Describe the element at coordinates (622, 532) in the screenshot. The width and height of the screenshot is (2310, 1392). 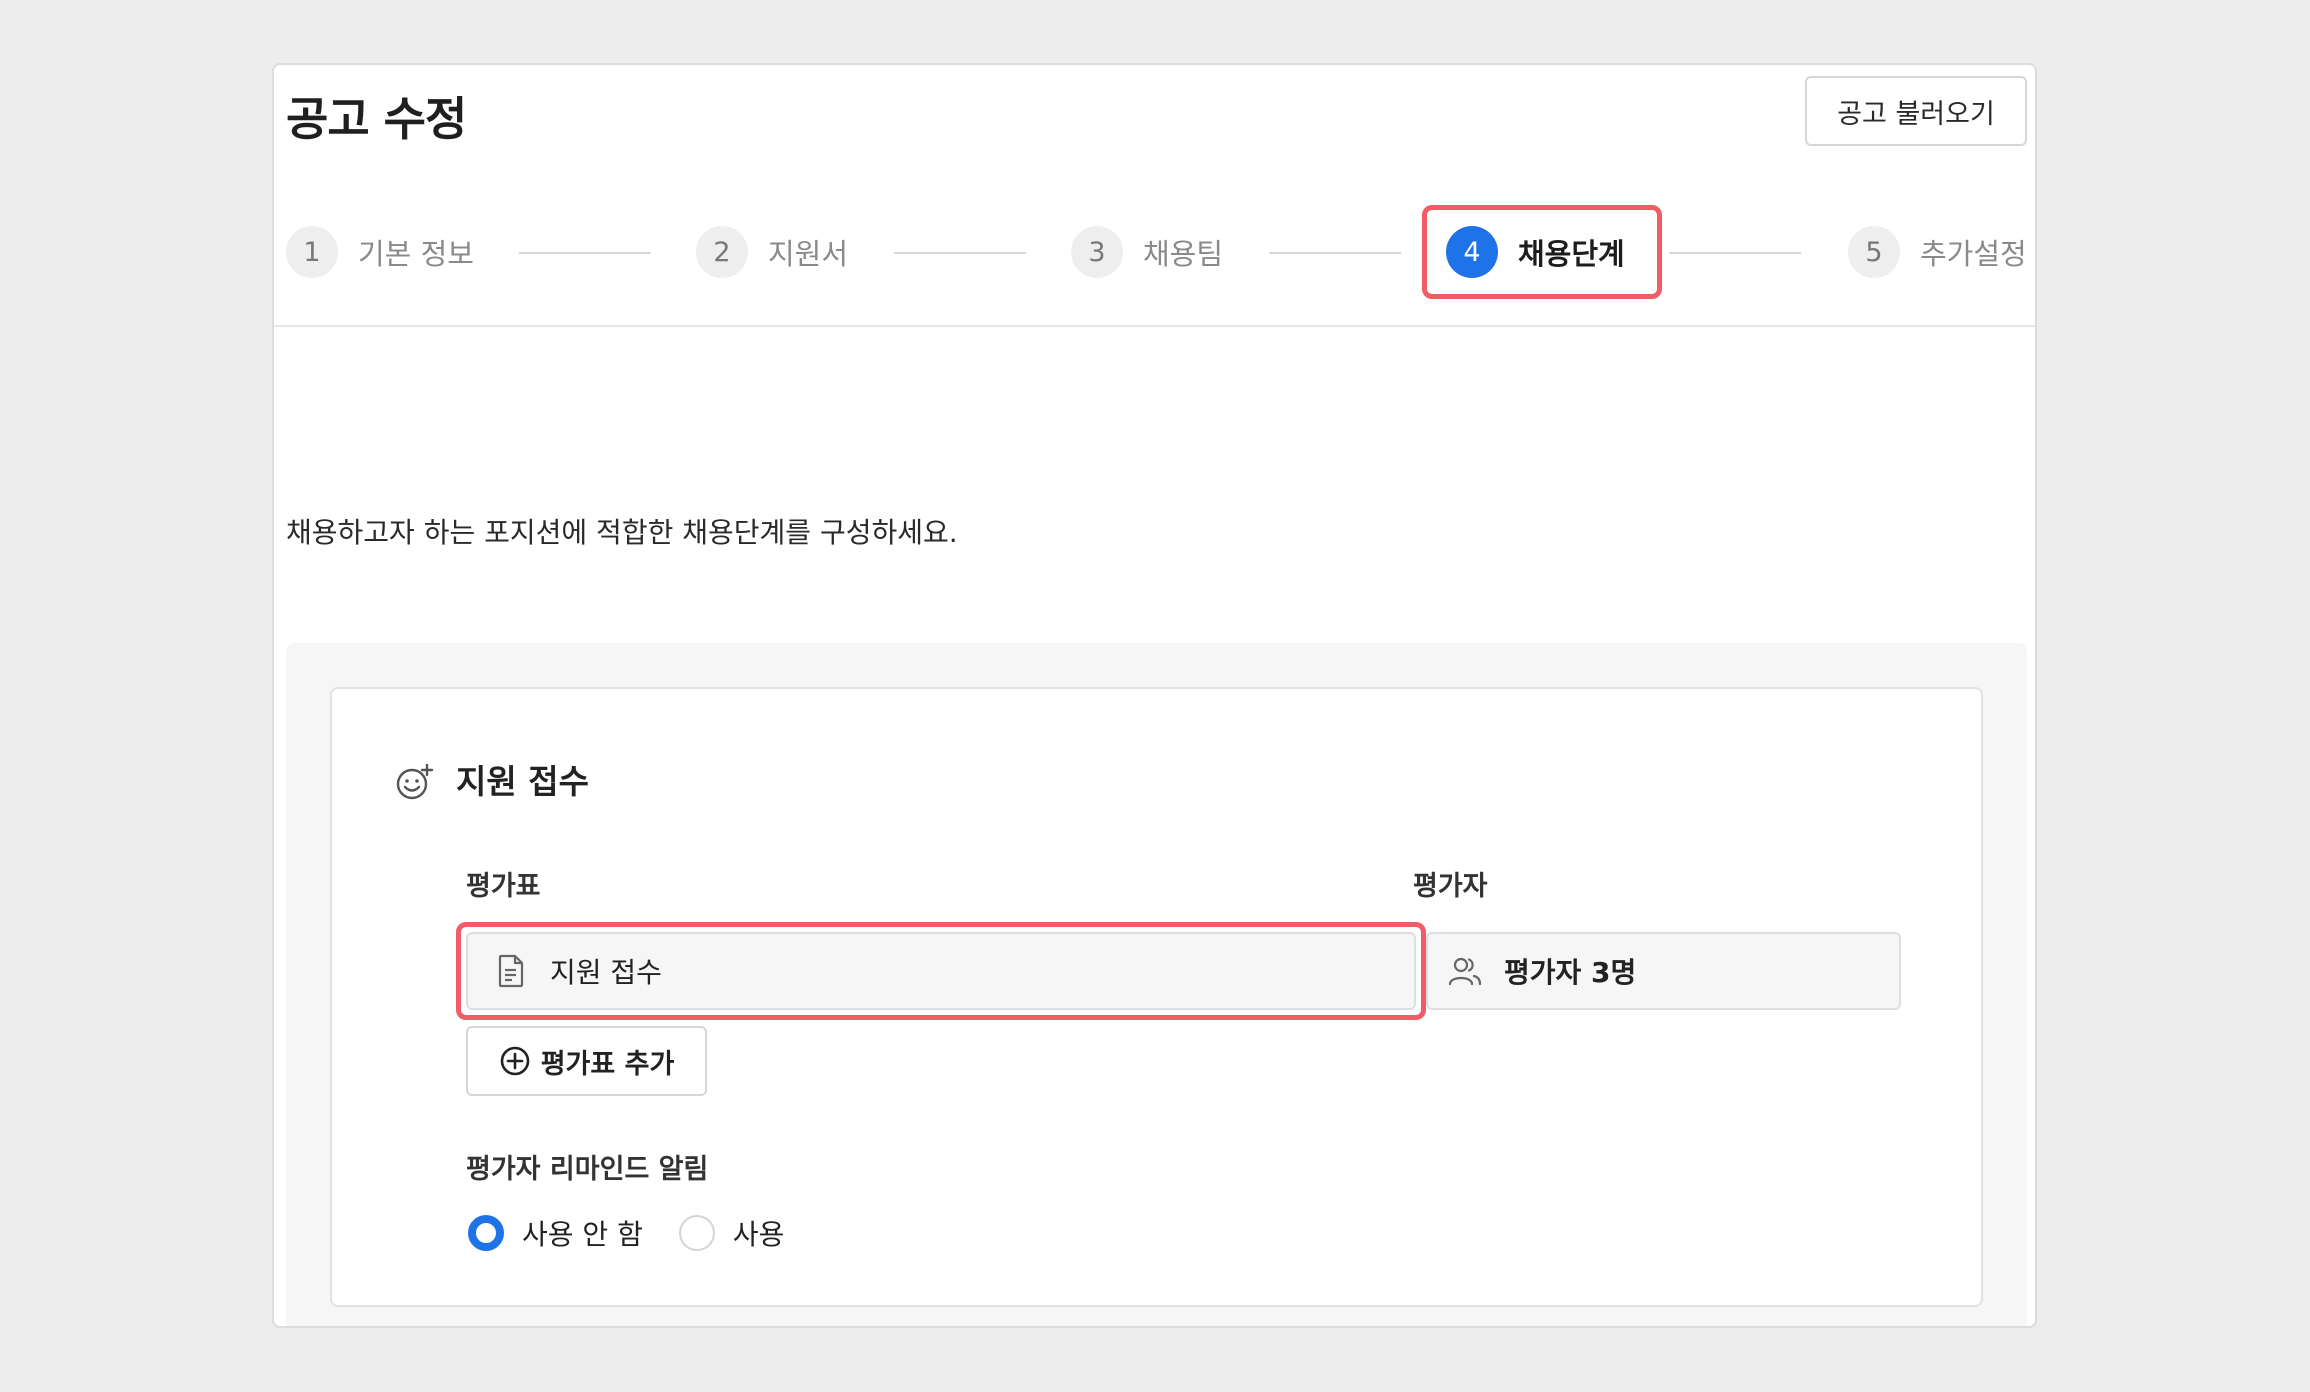
I see `stage-description: 채용하고자 하는 포지션에 적합한 채용단계를 구성하세요.` at that location.